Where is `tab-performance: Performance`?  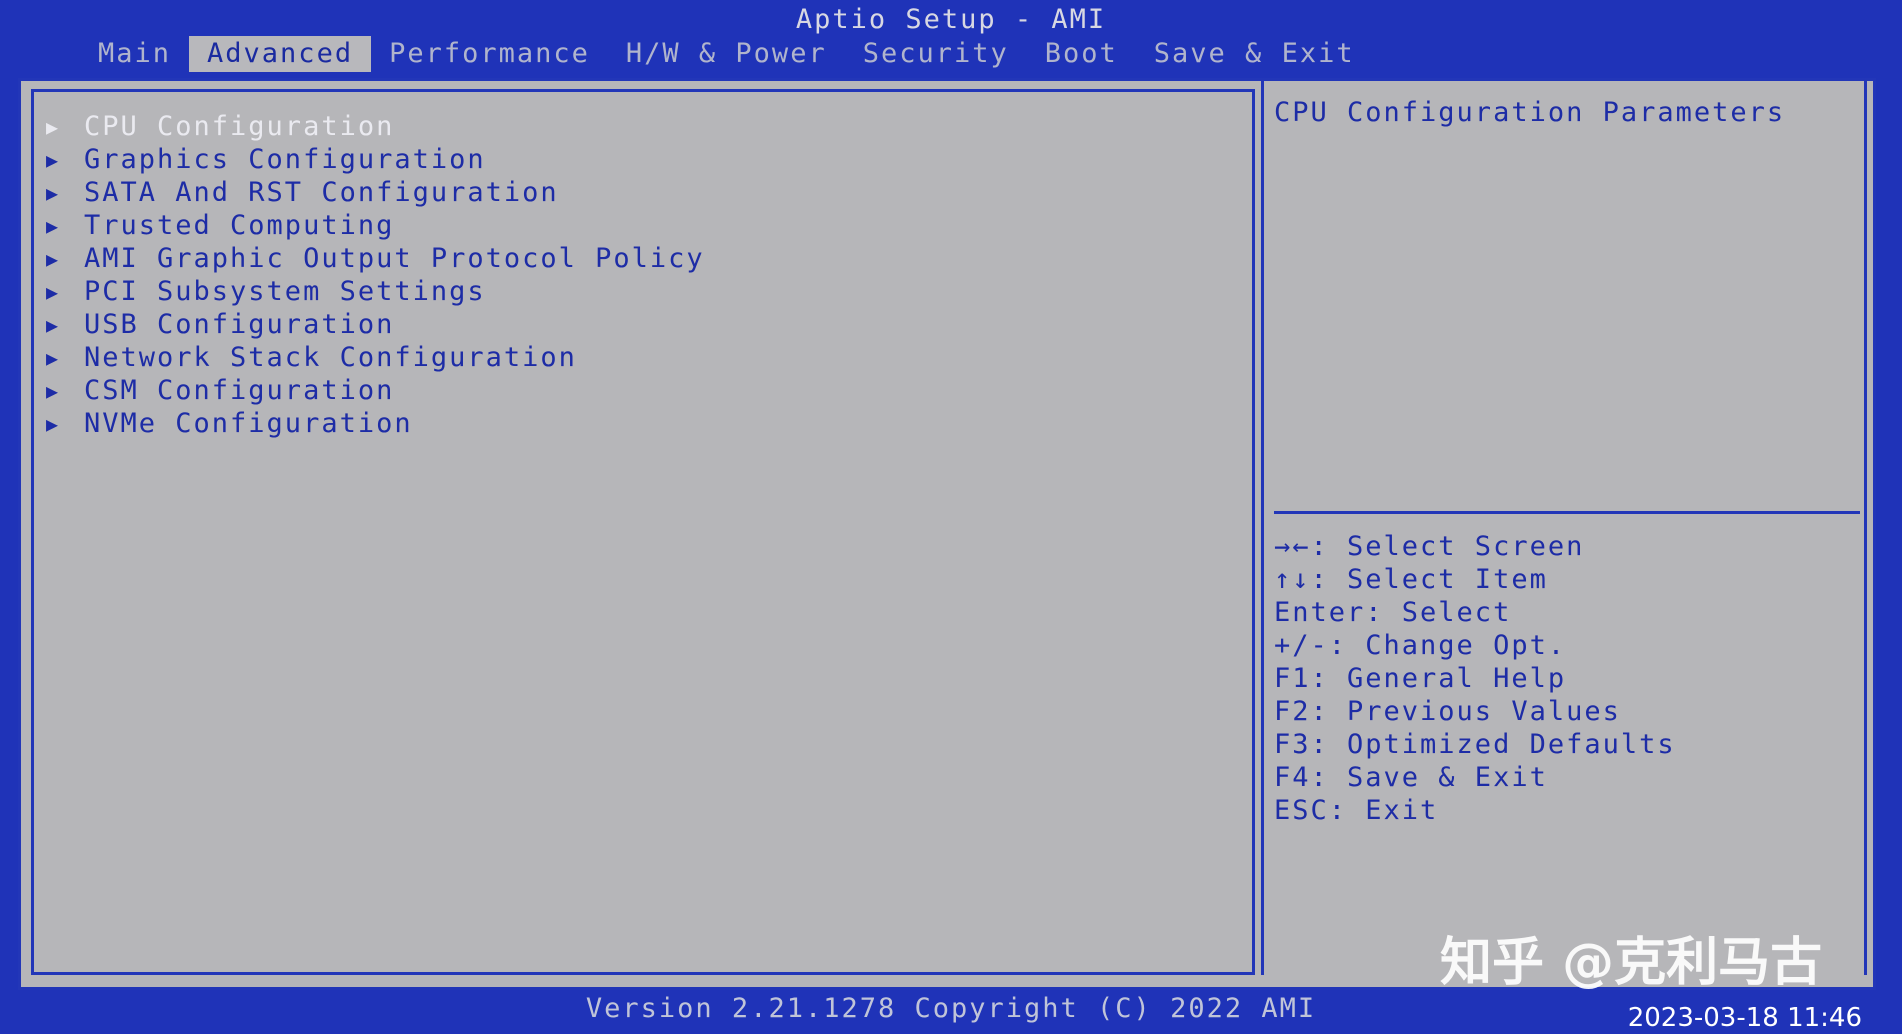
tab-performance: Performance is located at coordinates (489, 54).